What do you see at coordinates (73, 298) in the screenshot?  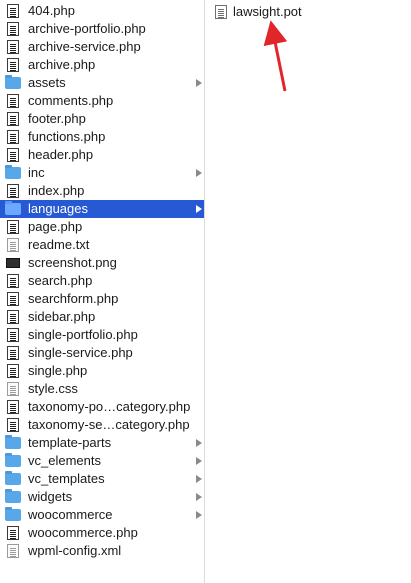 I see `file-name: searchform.php` at bounding box center [73, 298].